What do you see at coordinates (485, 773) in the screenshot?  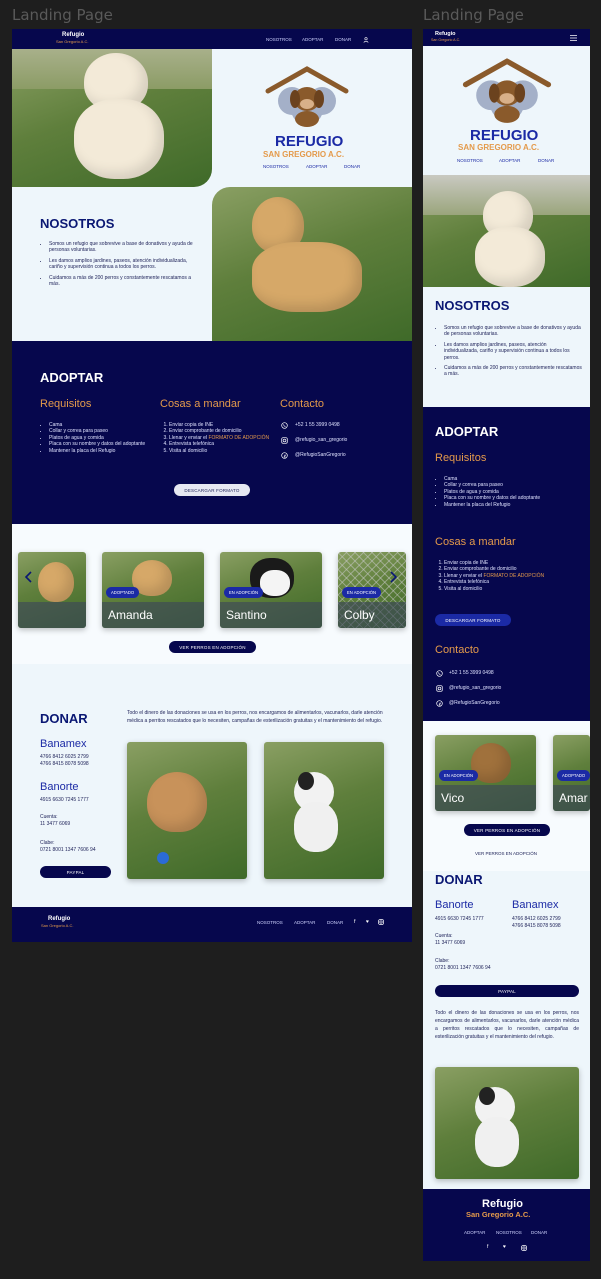 I see `dog-card: EN ADOPCIÓN Vico` at bounding box center [485, 773].